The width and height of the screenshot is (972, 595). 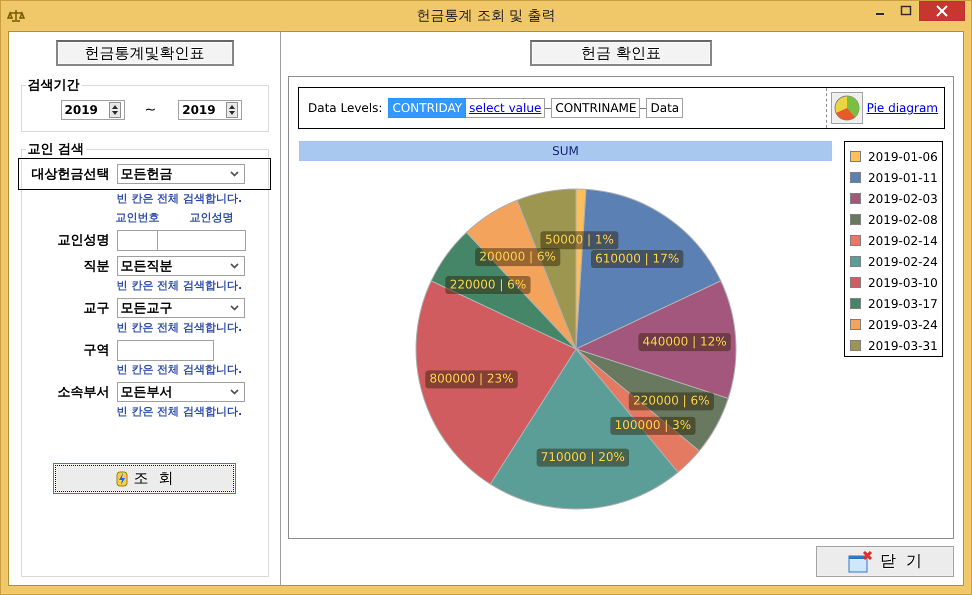 What do you see at coordinates (903, 241) in the screenshot?
I see `legend-label: 2019-02-14` at bounding box center [903, 241].